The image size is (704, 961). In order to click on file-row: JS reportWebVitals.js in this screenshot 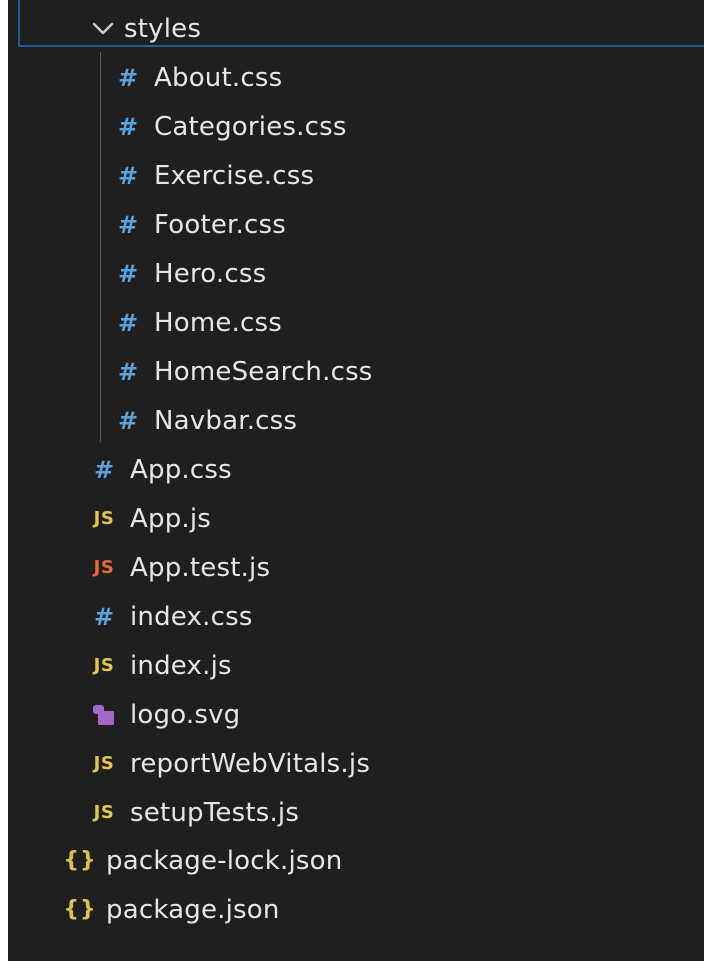, I will do `click(227, 763)`.